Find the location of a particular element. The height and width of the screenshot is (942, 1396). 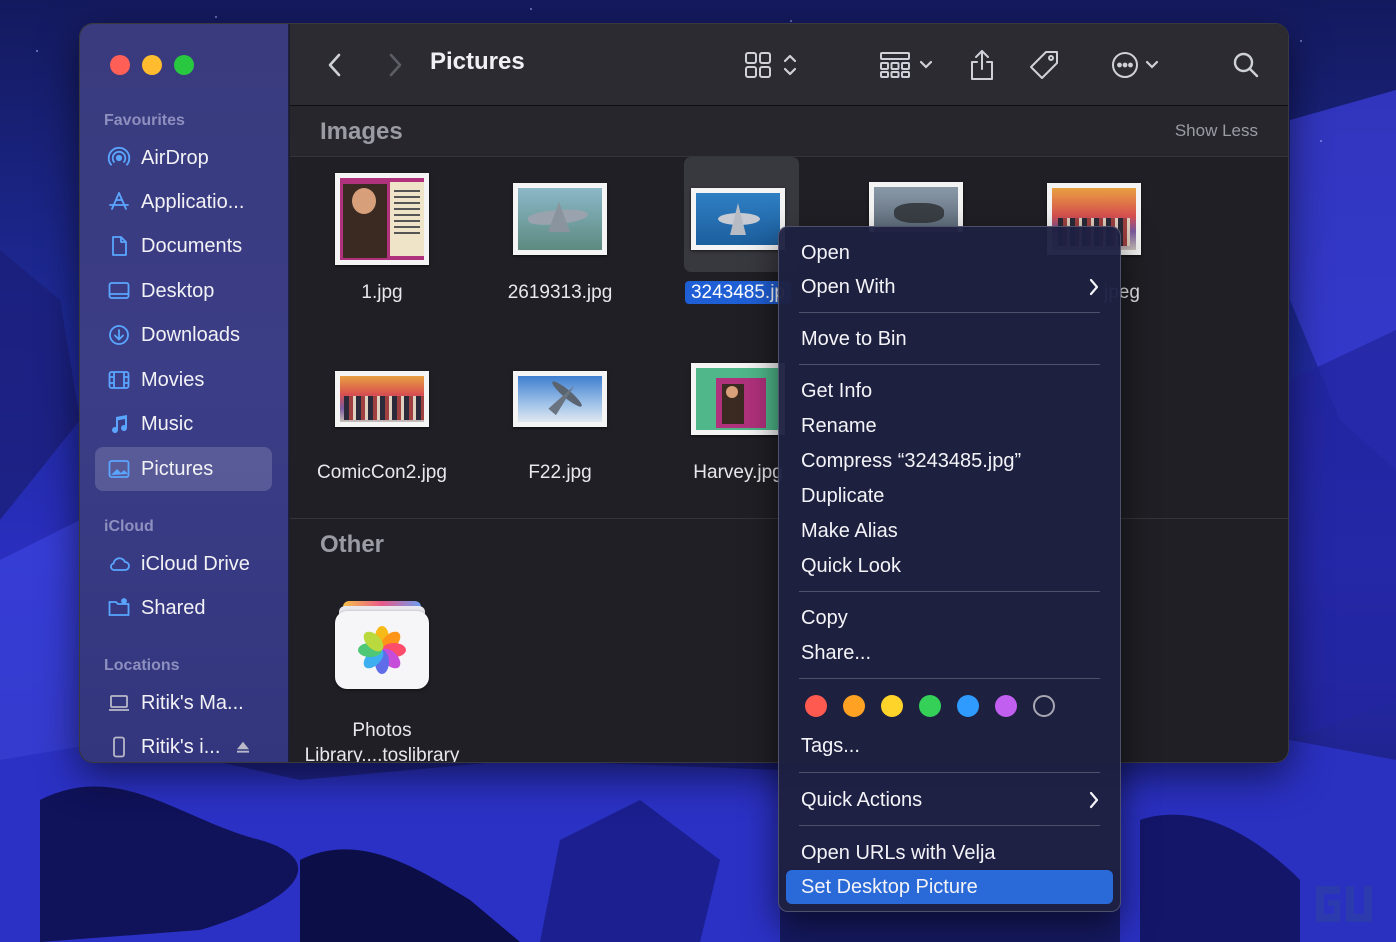

zoom-button is located at coordinates (184, 65).